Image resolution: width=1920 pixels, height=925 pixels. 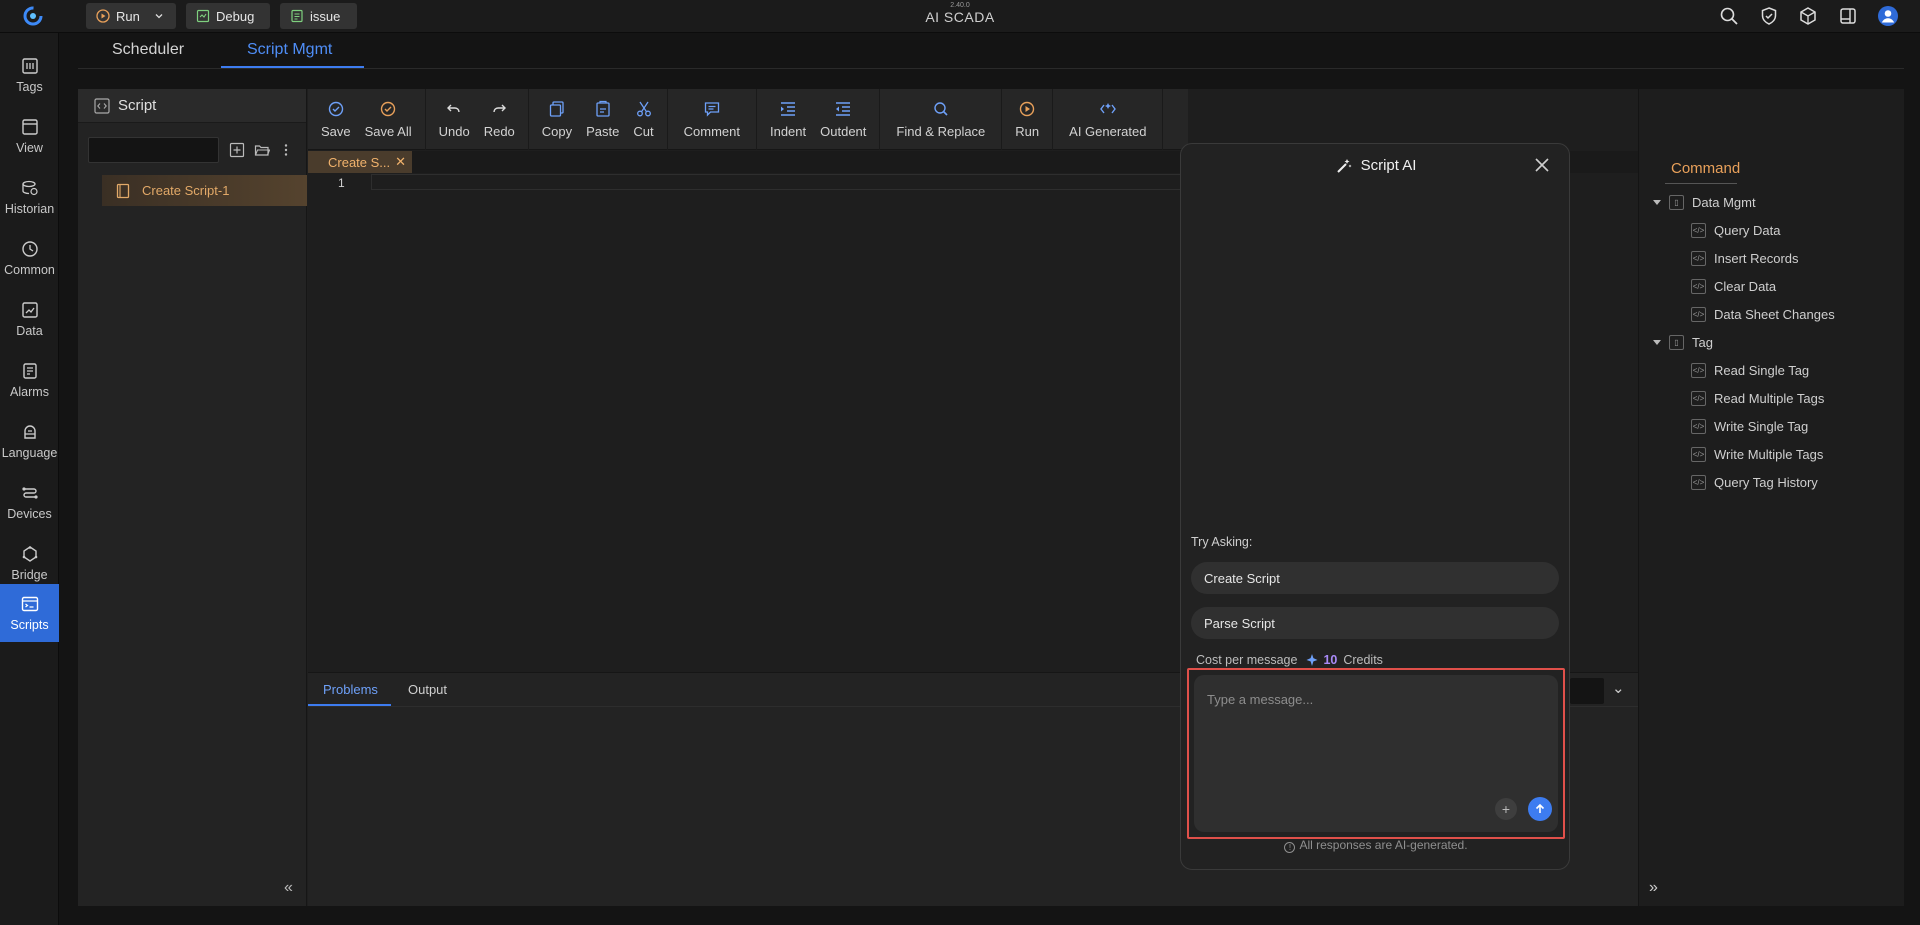 What do you see at coordinates (1750, 370) in the screenshot?
I see `command-item-read-single-tag: </> Read Single Tag` at bounding box center [1750, 370].